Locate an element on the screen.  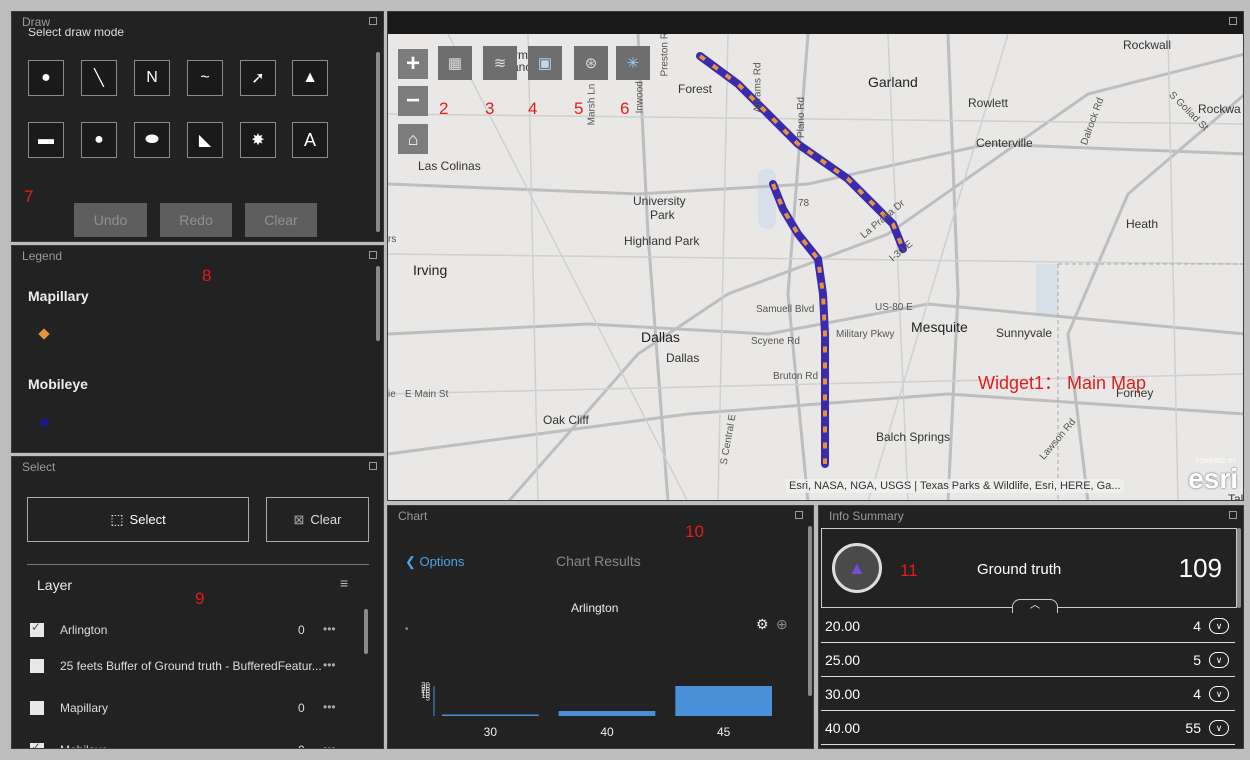
summary-header: ▲ 11 Ground truth 109 ︿ is located at coordinates (1029, 570).